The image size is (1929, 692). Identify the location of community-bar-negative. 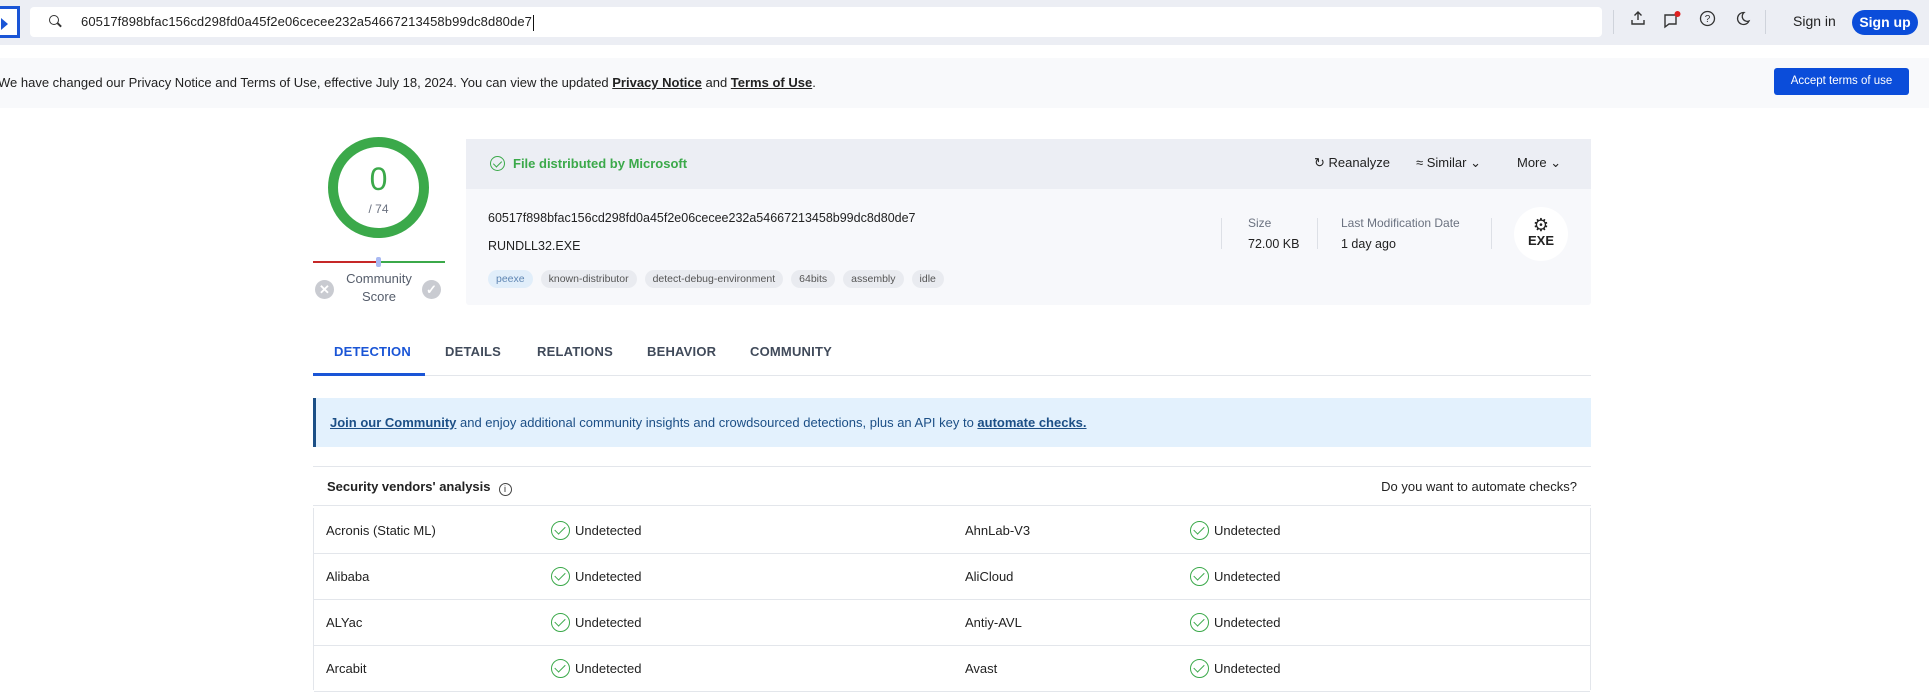
(345, 262).